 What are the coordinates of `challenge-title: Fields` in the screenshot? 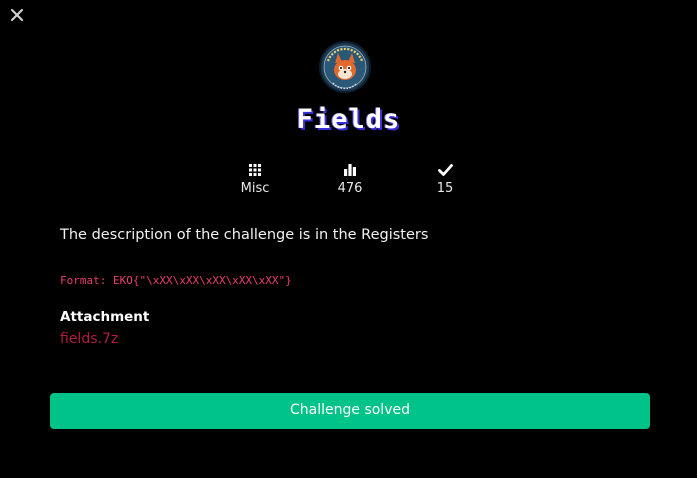 It's located at (348, 119).